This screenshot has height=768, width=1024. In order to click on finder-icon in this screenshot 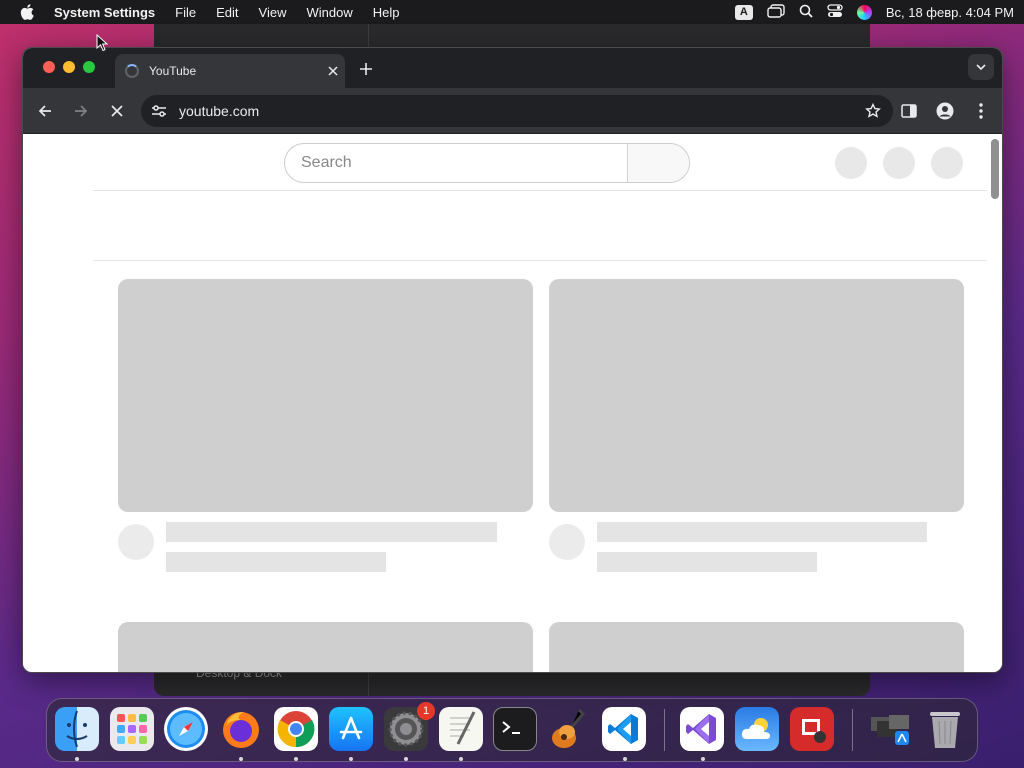, I will do `click(77, 729)`.